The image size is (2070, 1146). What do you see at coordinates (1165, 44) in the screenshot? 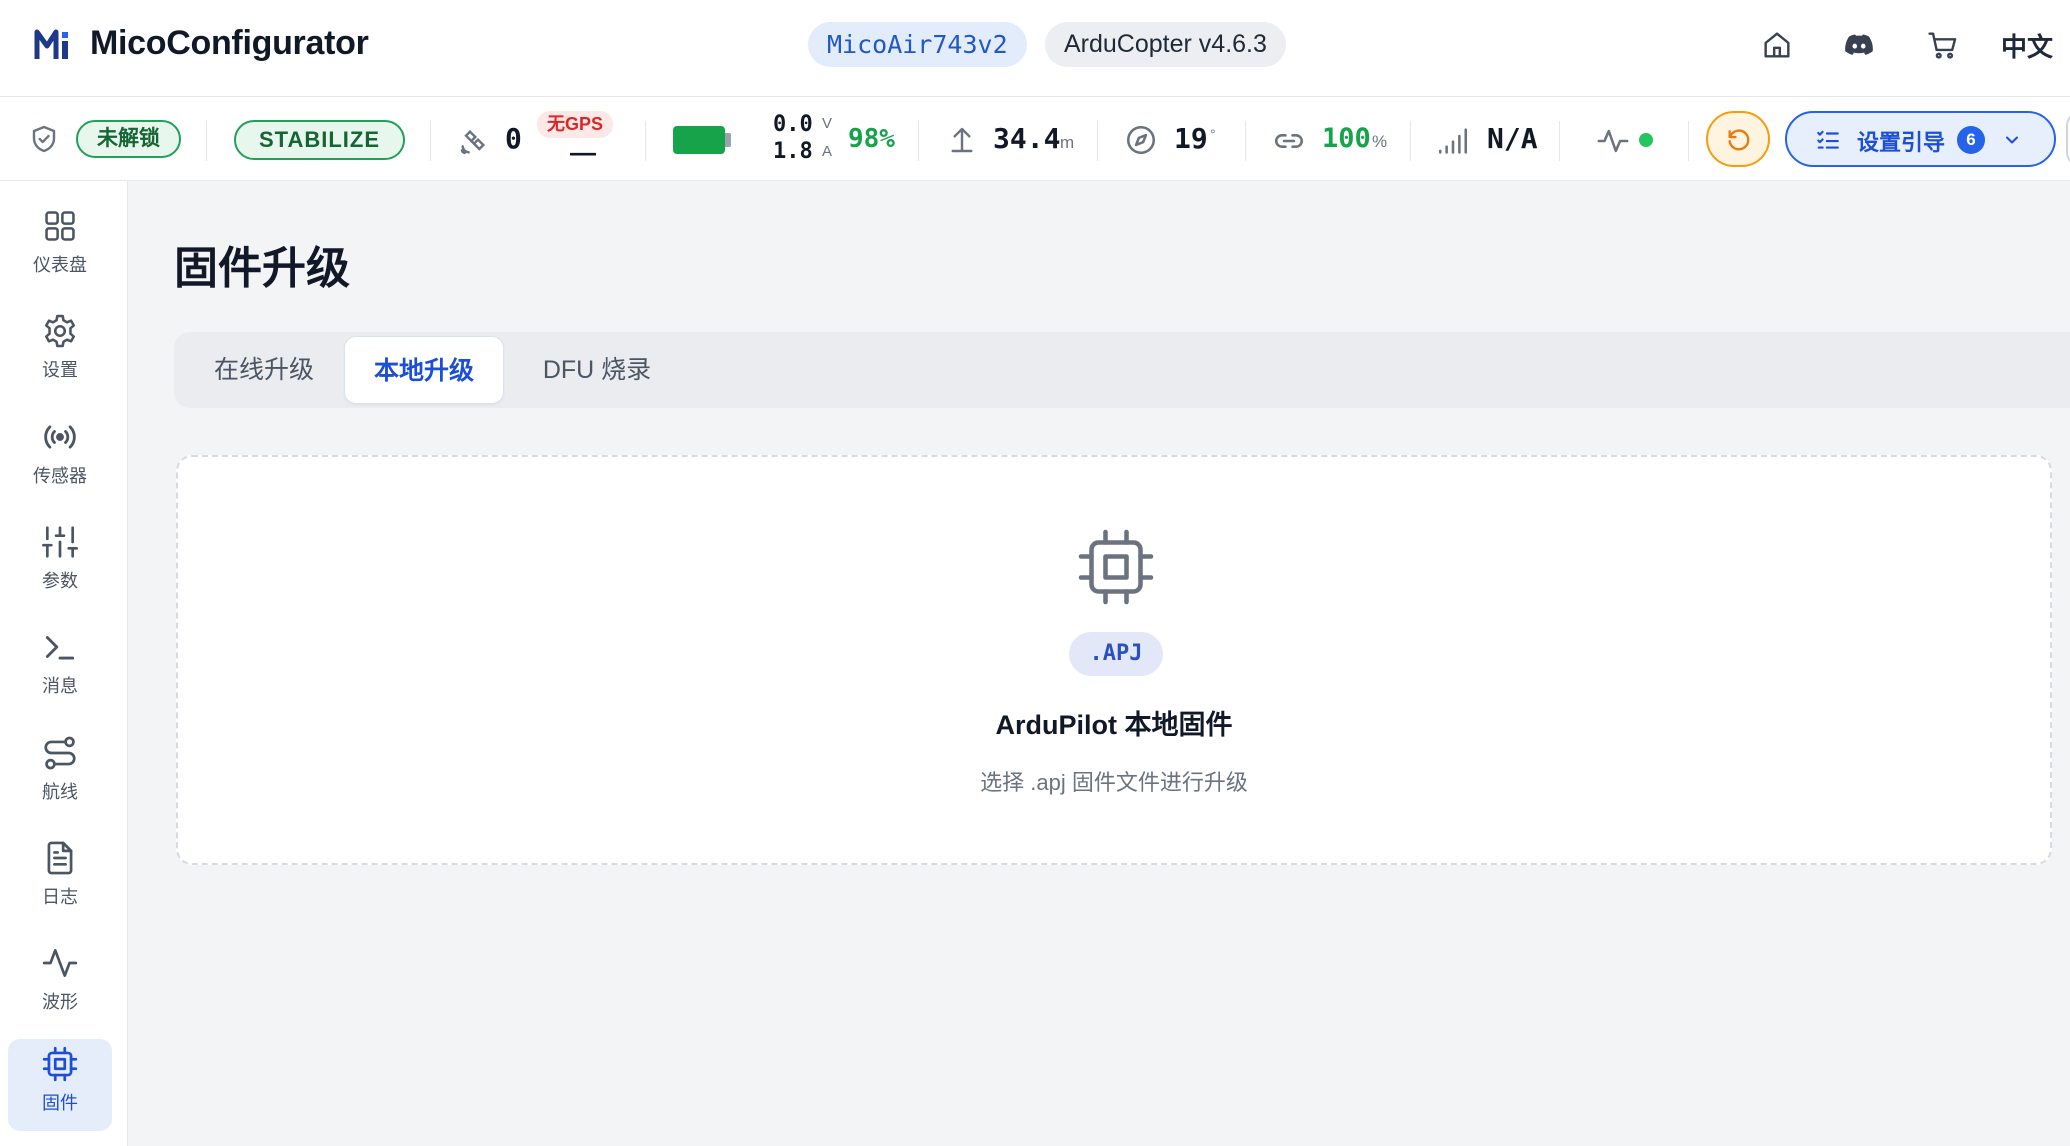
I see `firmware-version-badge: ArduCopter v4.6.3` at bounding box center [1165, 44].